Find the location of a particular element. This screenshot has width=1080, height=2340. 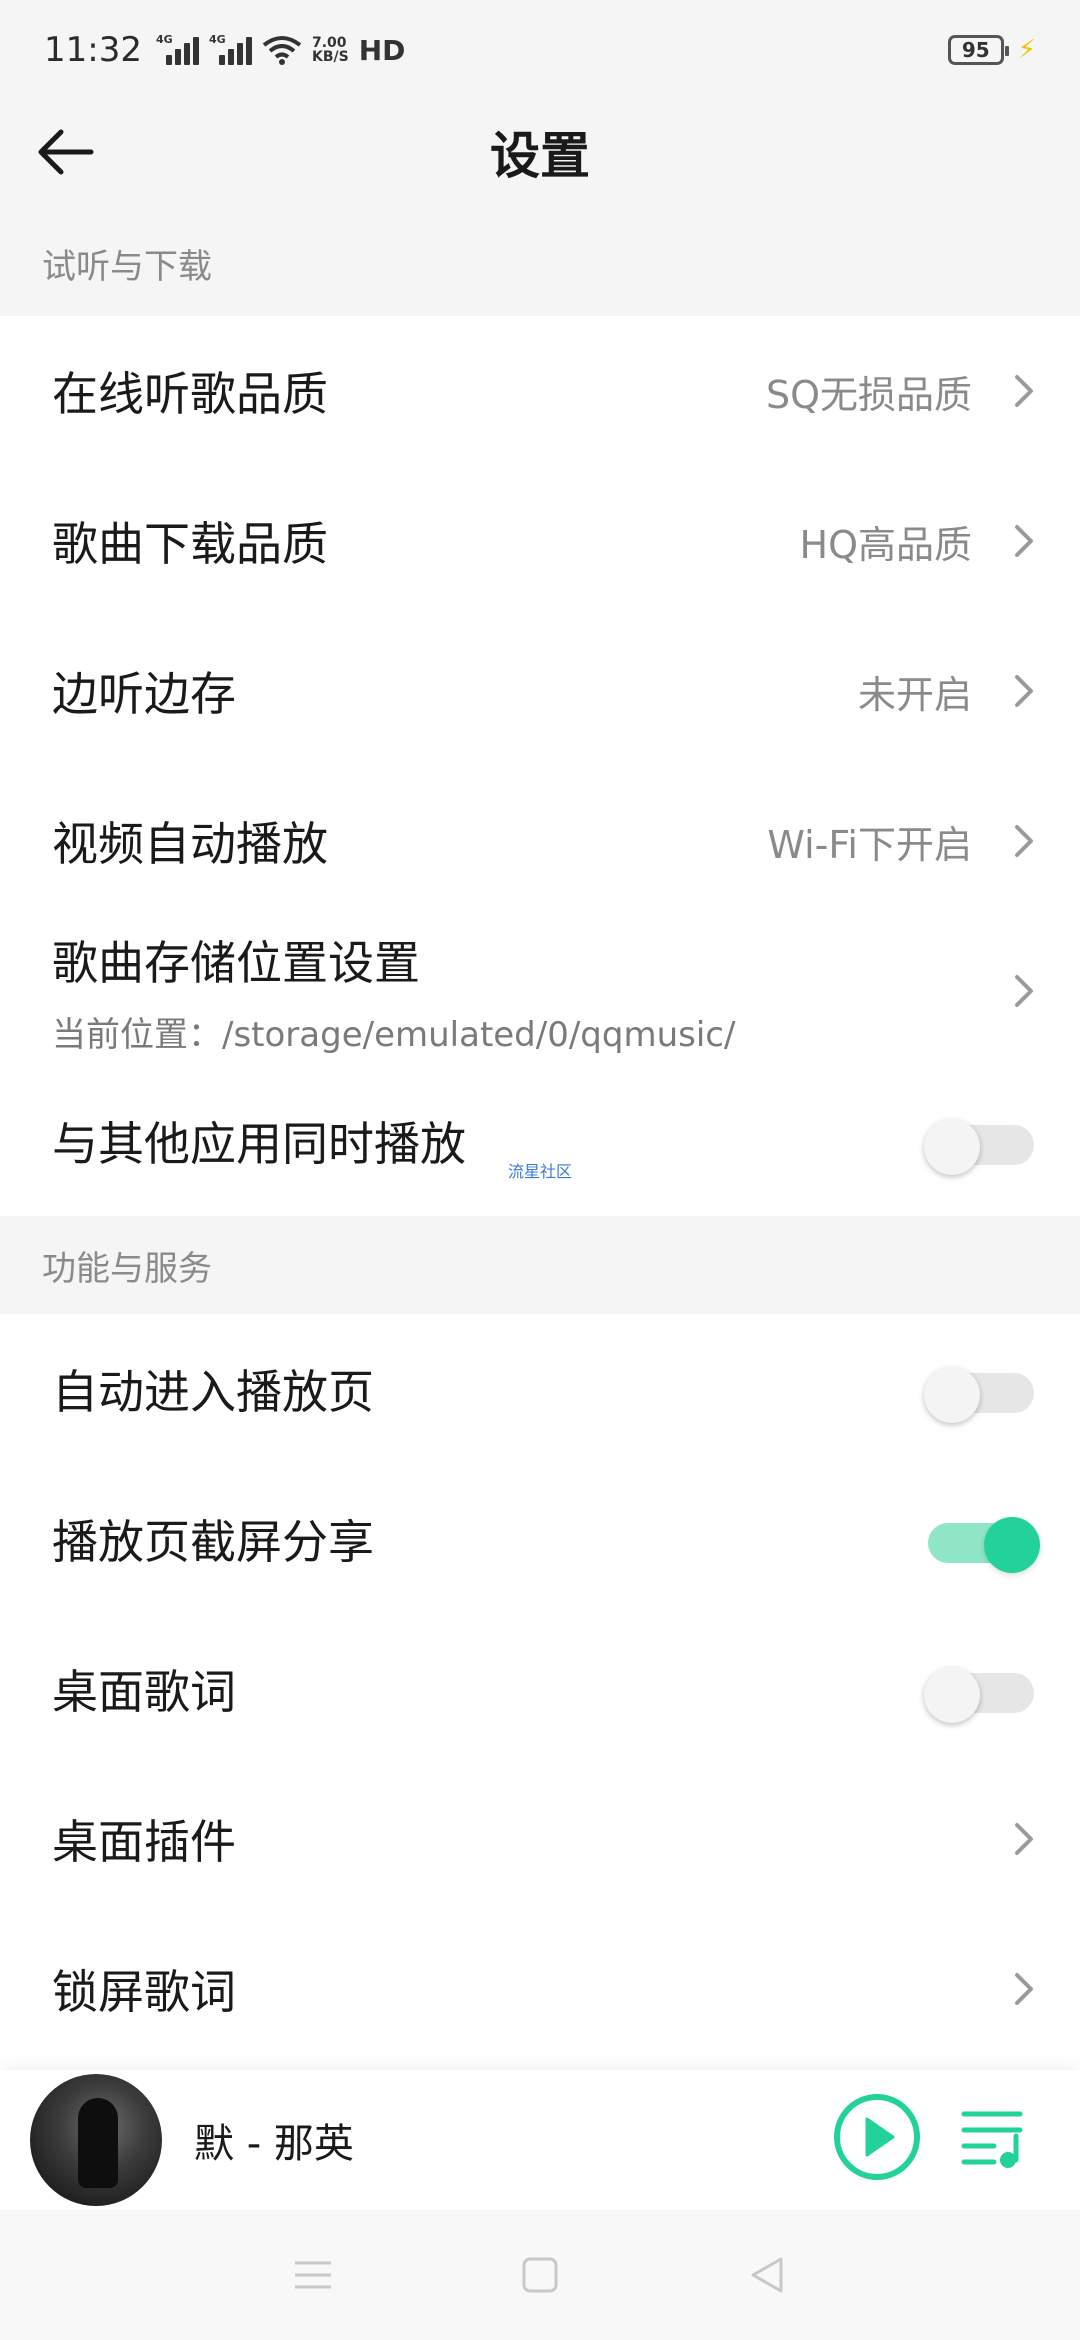

signal-icon: 4G is located at coordinates (177, 49).